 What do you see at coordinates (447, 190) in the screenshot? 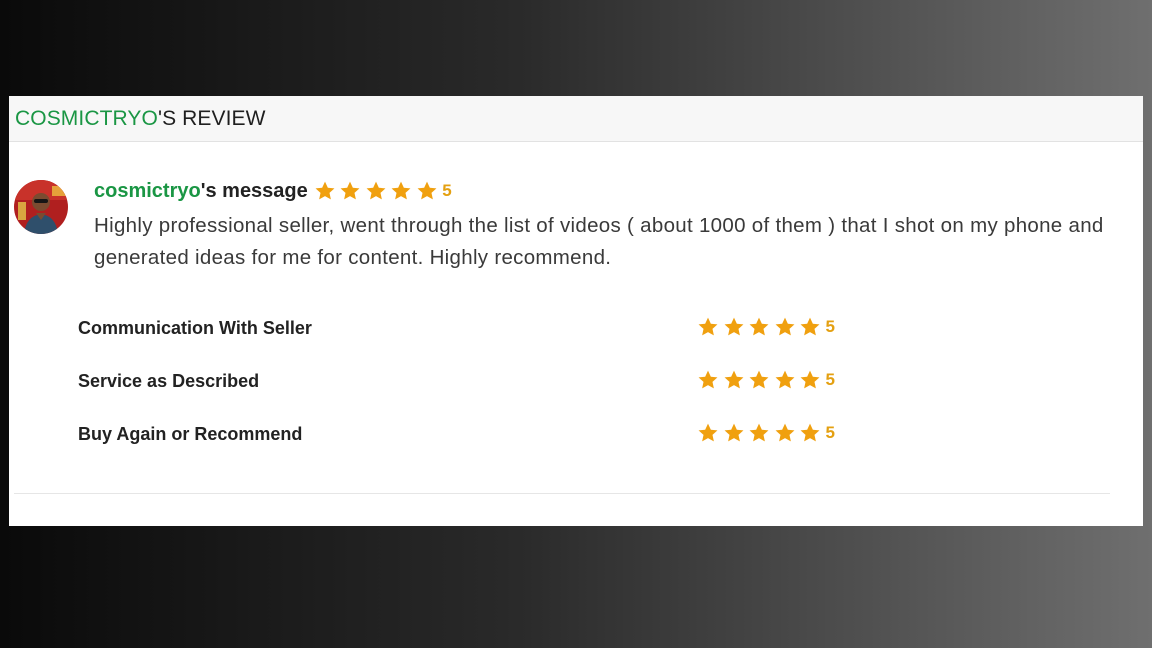
I see `message-rating-score: 5` at bounding box center [447, 190].